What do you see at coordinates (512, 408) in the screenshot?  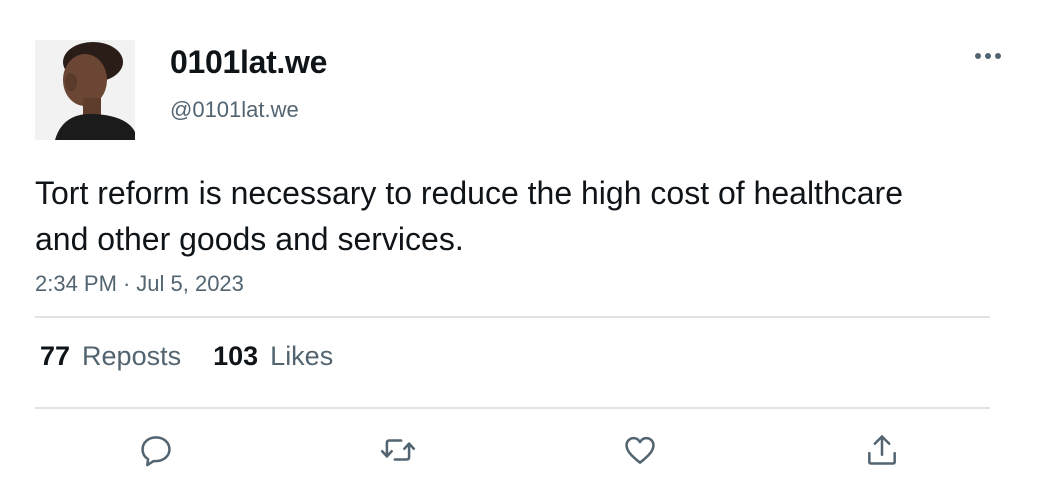 I see `divider-bottom` at bounding box center [512, 408].